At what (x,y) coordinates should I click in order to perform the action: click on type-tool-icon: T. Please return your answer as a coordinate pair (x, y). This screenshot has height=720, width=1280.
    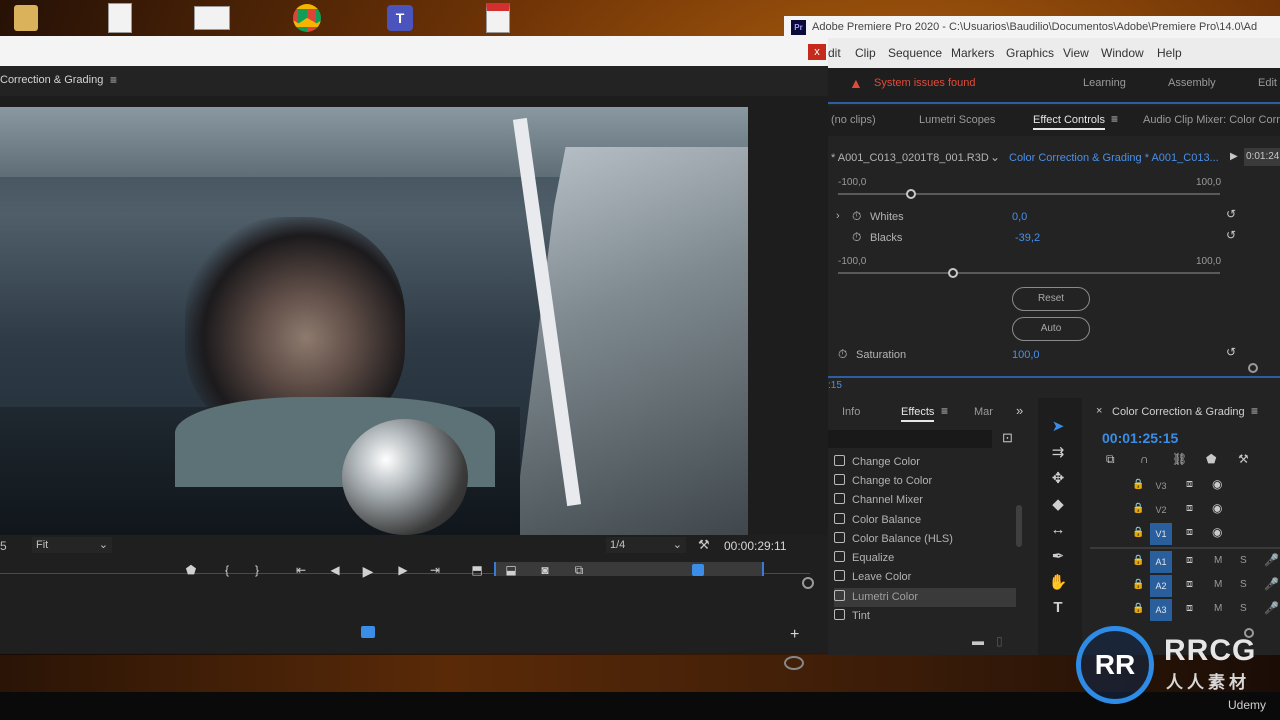
    Looking at the image, I should click on (1058, 609).